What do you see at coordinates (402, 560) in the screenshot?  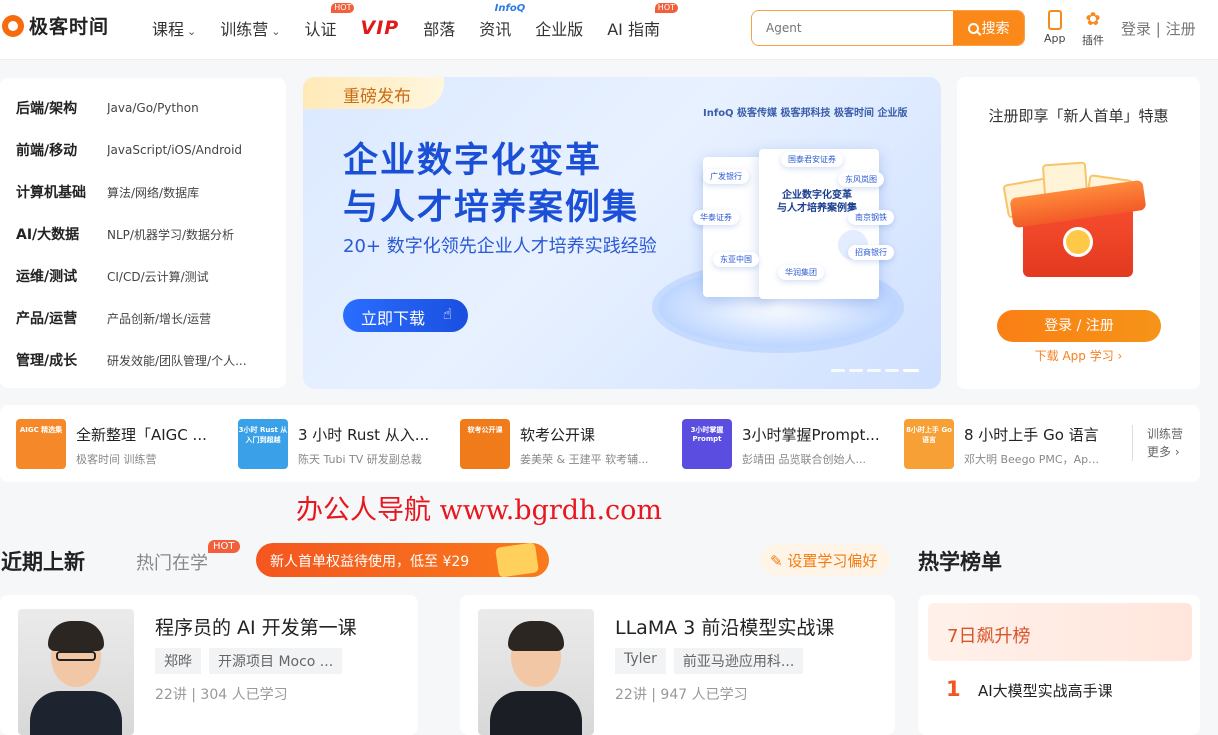 I see `new-user-coupon-banner: 新人首单权益待使用，低至 ¥29` at bounding box center [402, 560].